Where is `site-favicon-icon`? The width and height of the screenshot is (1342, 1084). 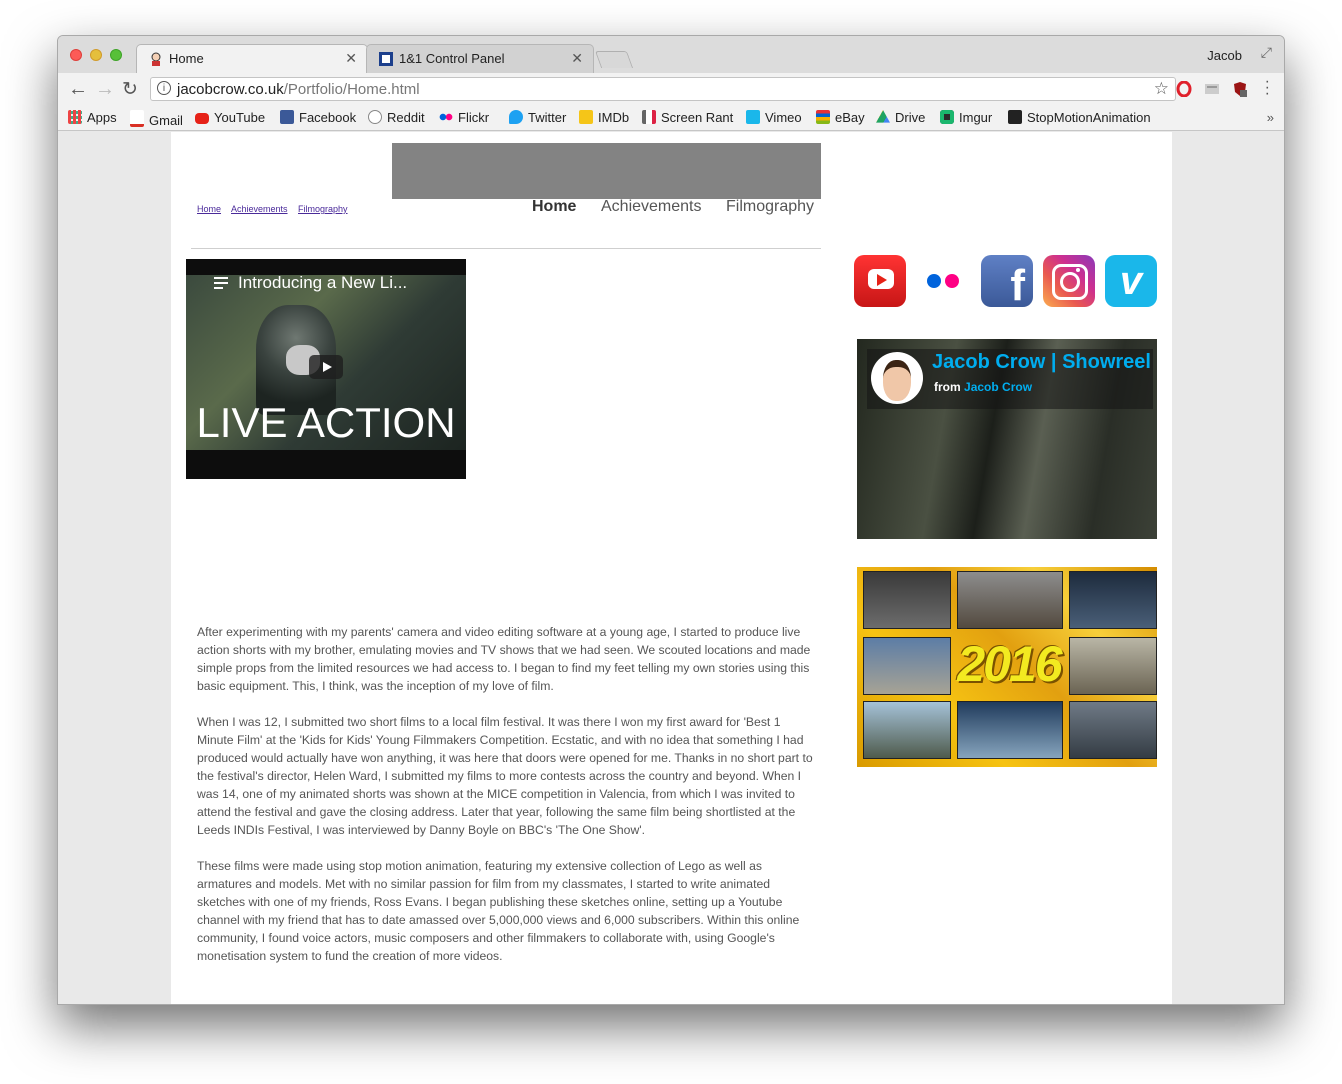
site-favicon-icon is located at coordinates (156, 59).